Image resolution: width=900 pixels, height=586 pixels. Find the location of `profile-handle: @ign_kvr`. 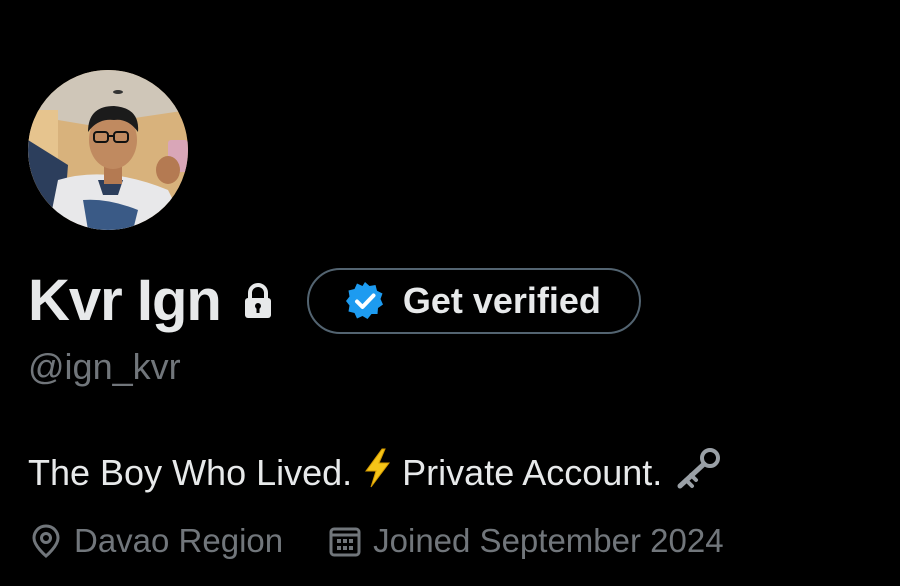

profile-handle: @ign_kvr is located at coordinates (104, 366).